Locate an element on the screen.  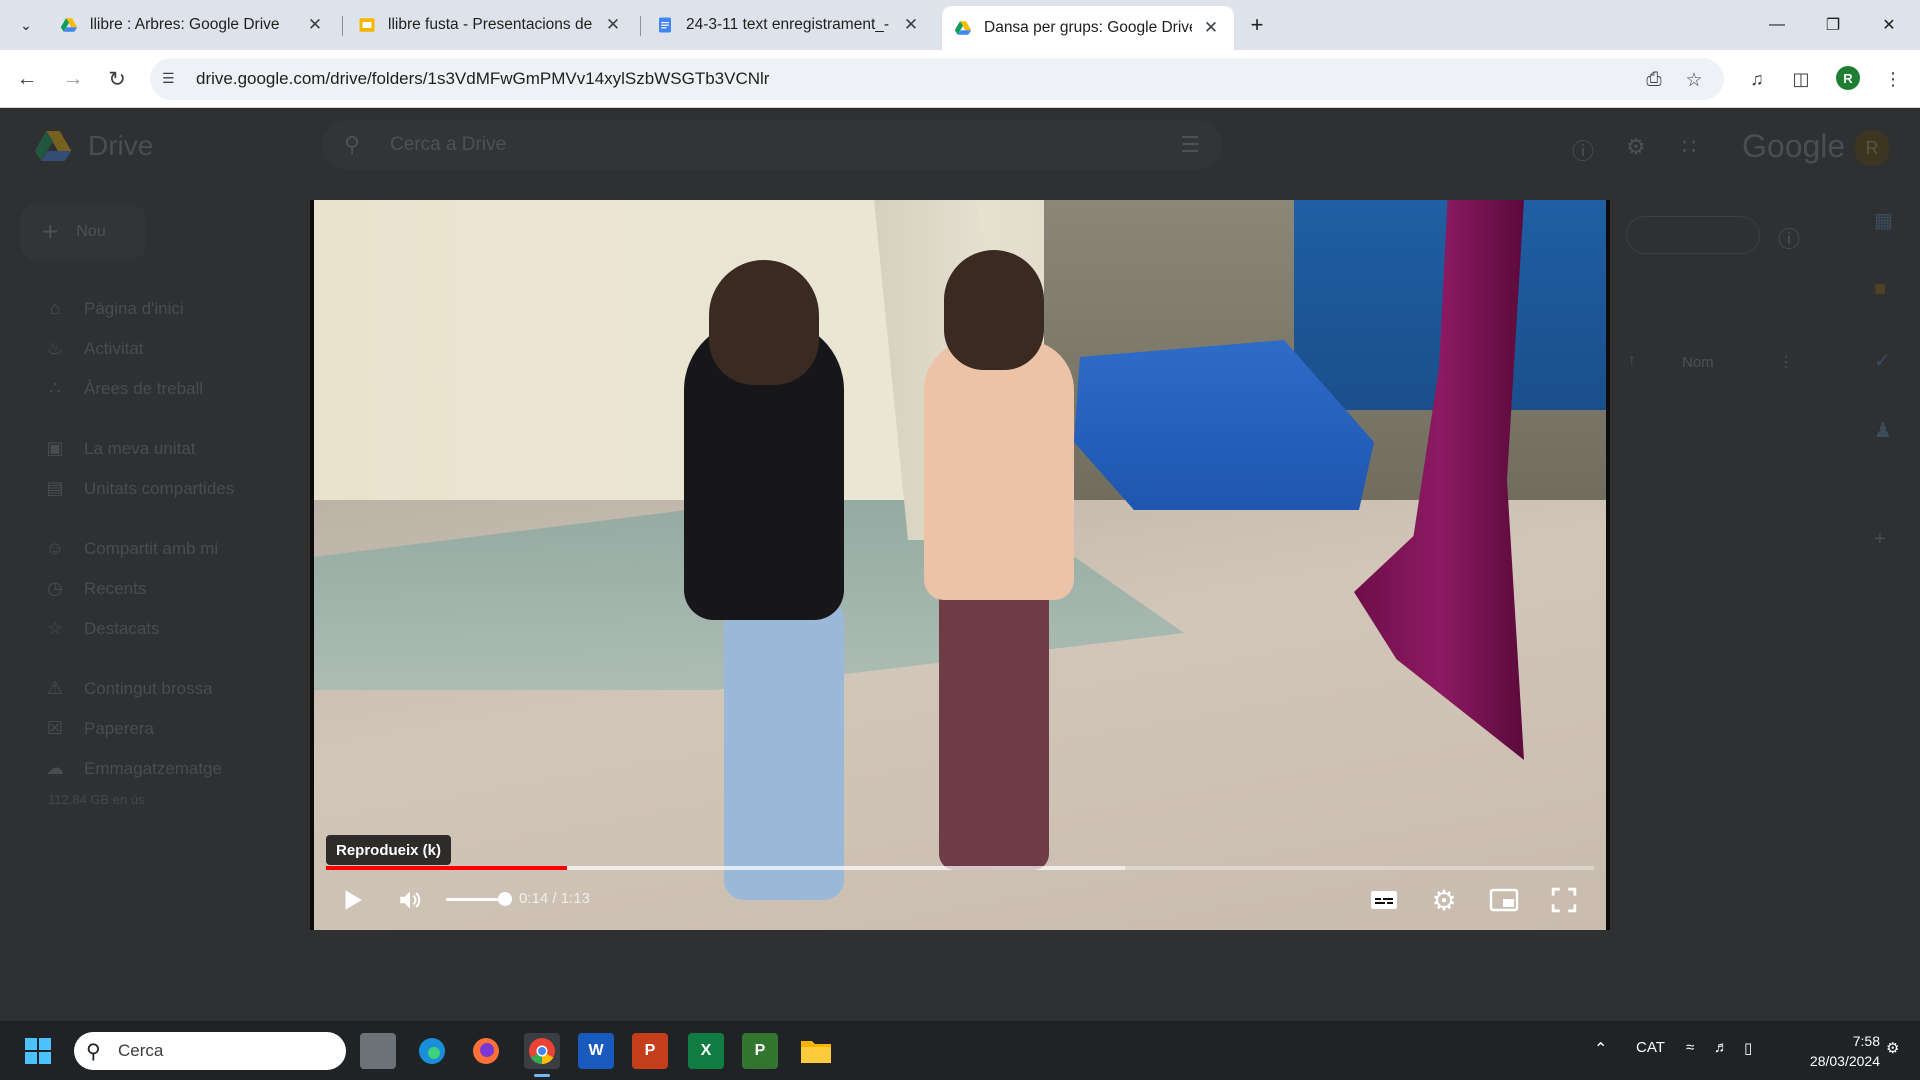
tab-title: Dansa per grups: Google Drive is located at coordinates (1088, 27).